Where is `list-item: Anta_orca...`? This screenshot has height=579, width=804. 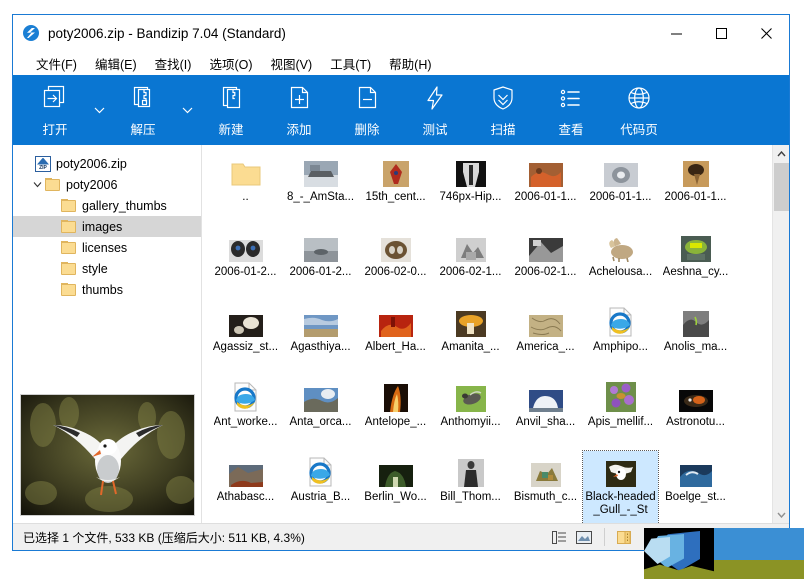 list-item: Anta_orca... is located at coordinates (320, 413).